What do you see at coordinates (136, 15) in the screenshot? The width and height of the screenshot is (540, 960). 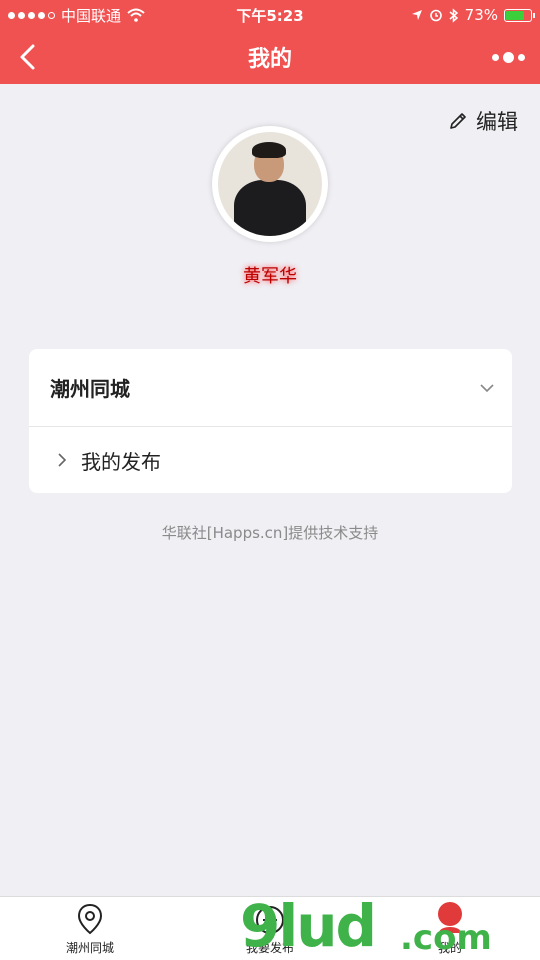 I see `wifi-icon` at bounding box center [136, 15].